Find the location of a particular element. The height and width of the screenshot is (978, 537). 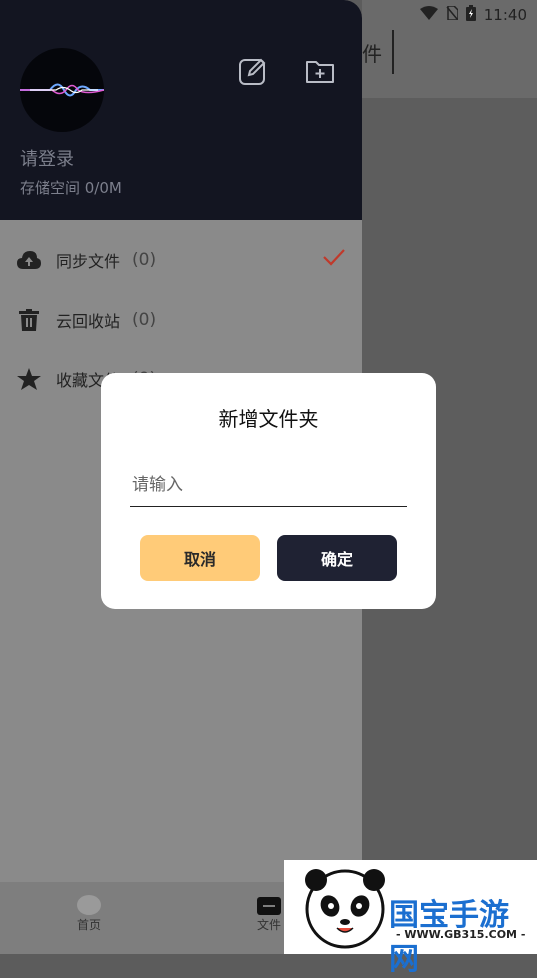

nav-home: 首页 is located at coordinates (89, 913).